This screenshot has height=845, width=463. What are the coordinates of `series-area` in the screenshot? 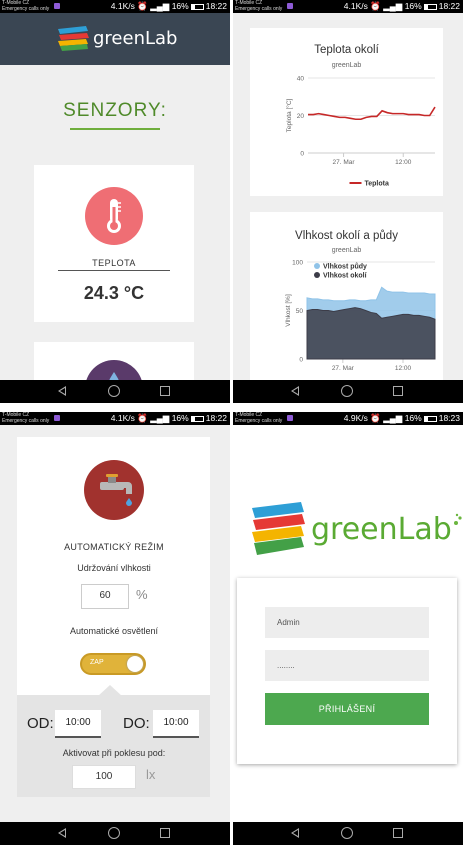 It's located at (371, 333).